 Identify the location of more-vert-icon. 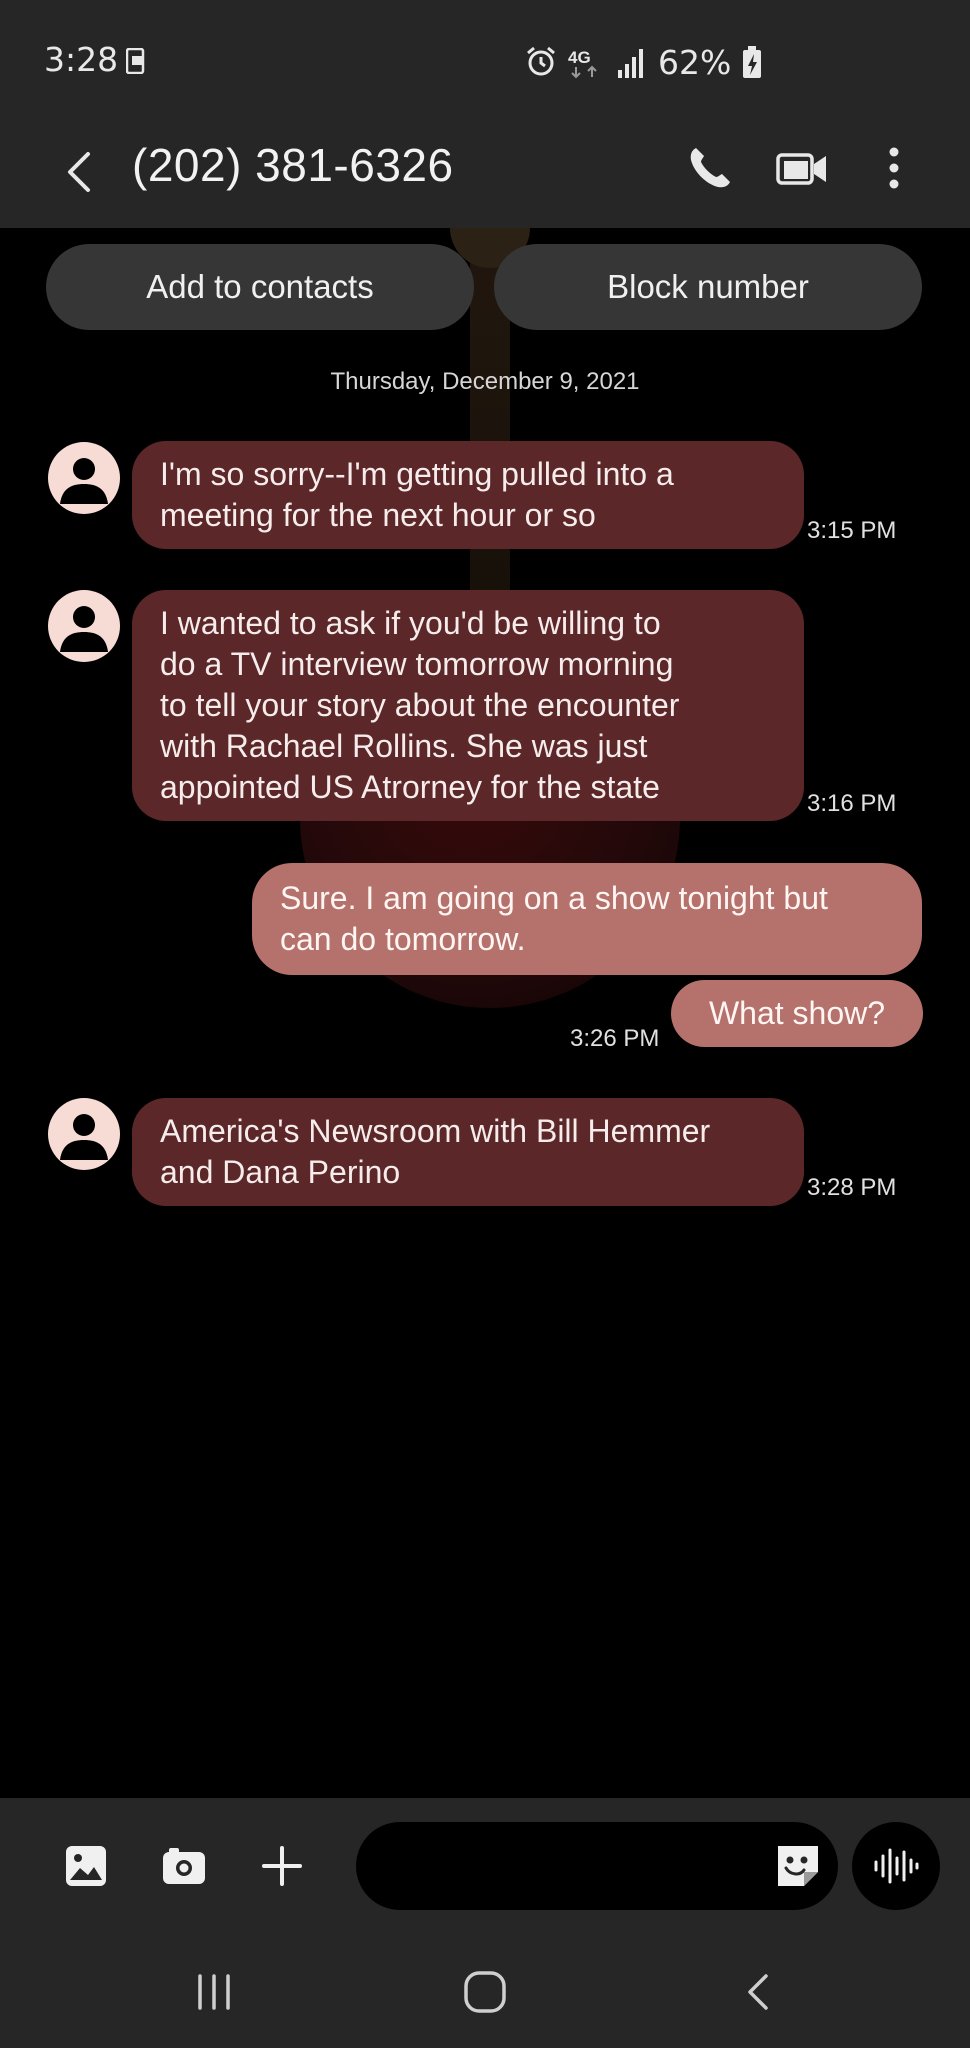
(894, 168).